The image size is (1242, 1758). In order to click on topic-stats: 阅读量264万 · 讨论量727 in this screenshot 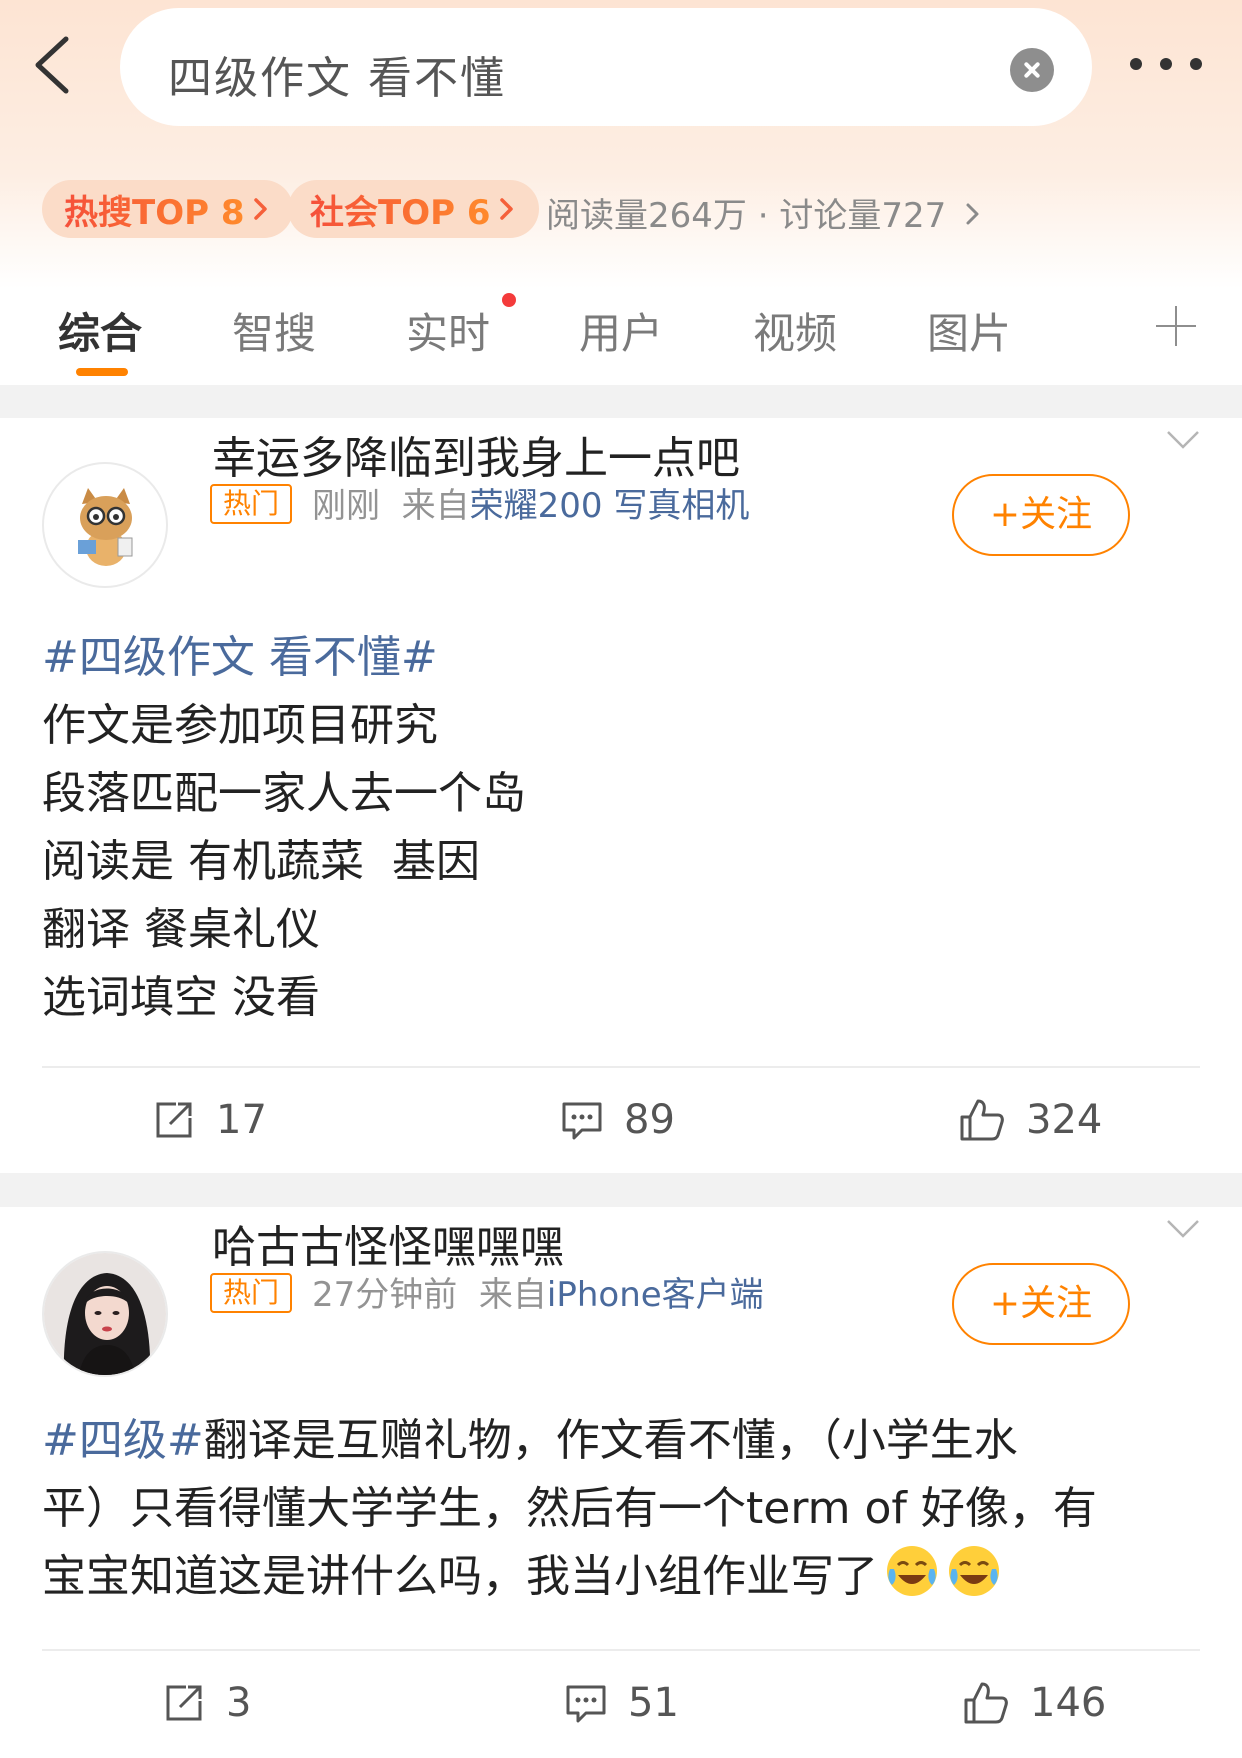, I will do `click(764, 212)`.